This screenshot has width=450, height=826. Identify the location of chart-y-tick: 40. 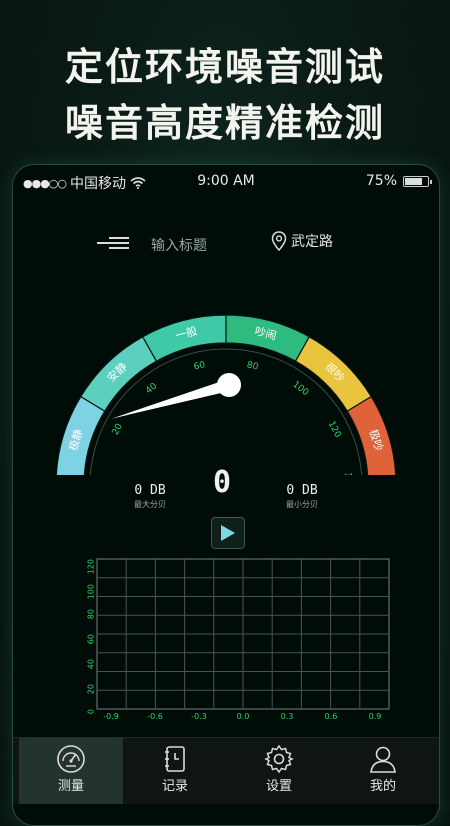
(91, 664).